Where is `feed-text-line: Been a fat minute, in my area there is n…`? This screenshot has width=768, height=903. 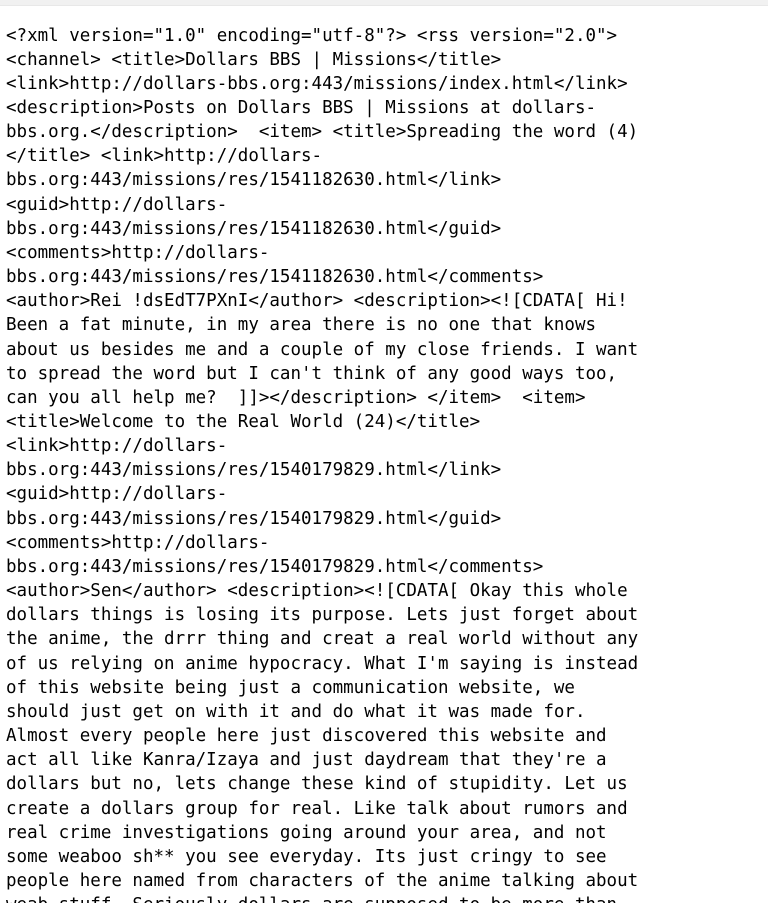
feed-text-line: Been a fat minute, in my area there is n… is located at coordinates (301, 325).